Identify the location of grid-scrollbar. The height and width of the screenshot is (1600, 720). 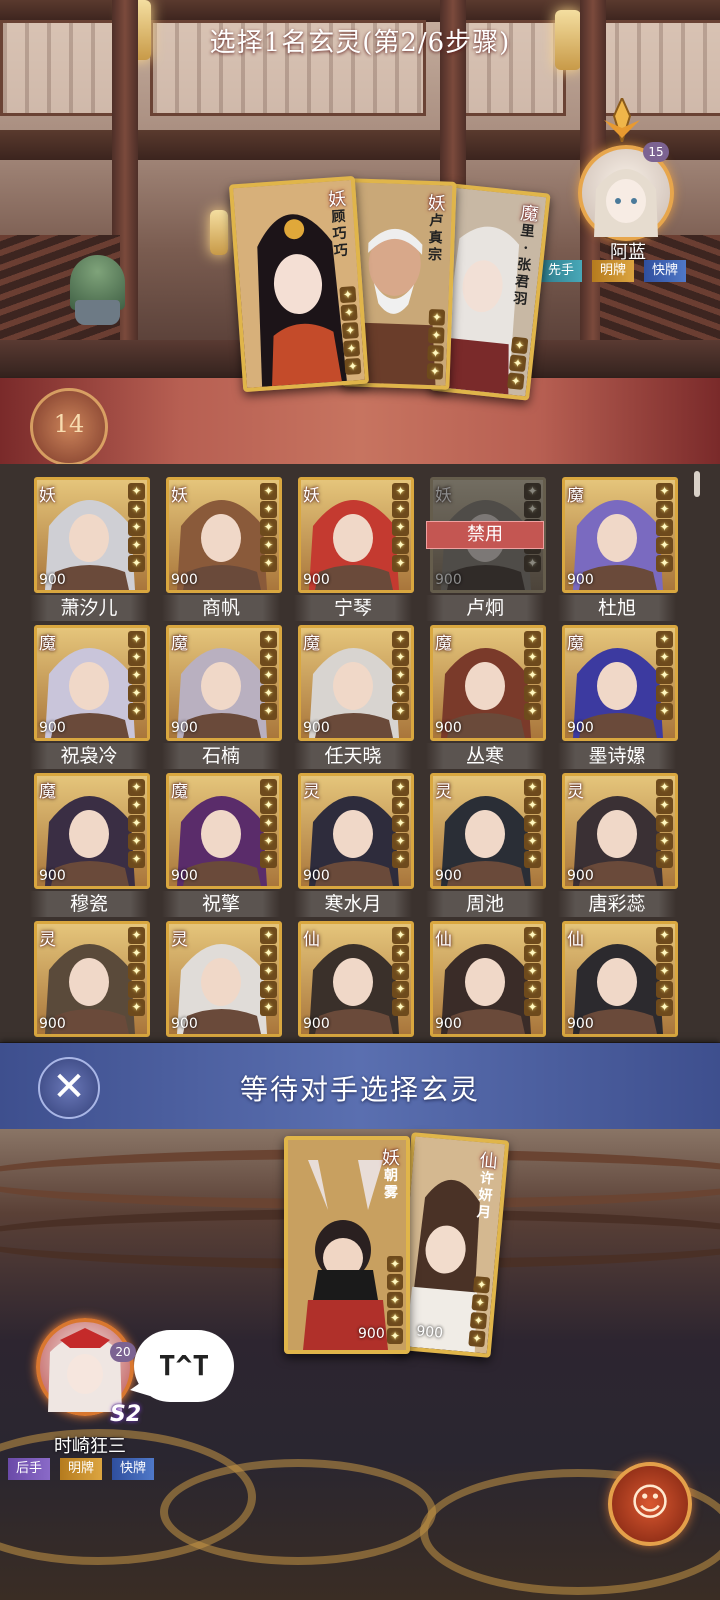
(697, 484).